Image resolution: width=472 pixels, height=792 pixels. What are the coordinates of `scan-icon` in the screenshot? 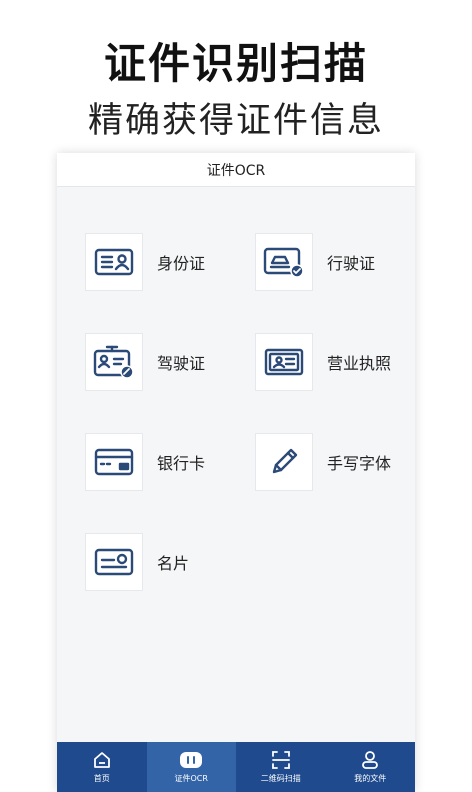 It's located at (280, 760).